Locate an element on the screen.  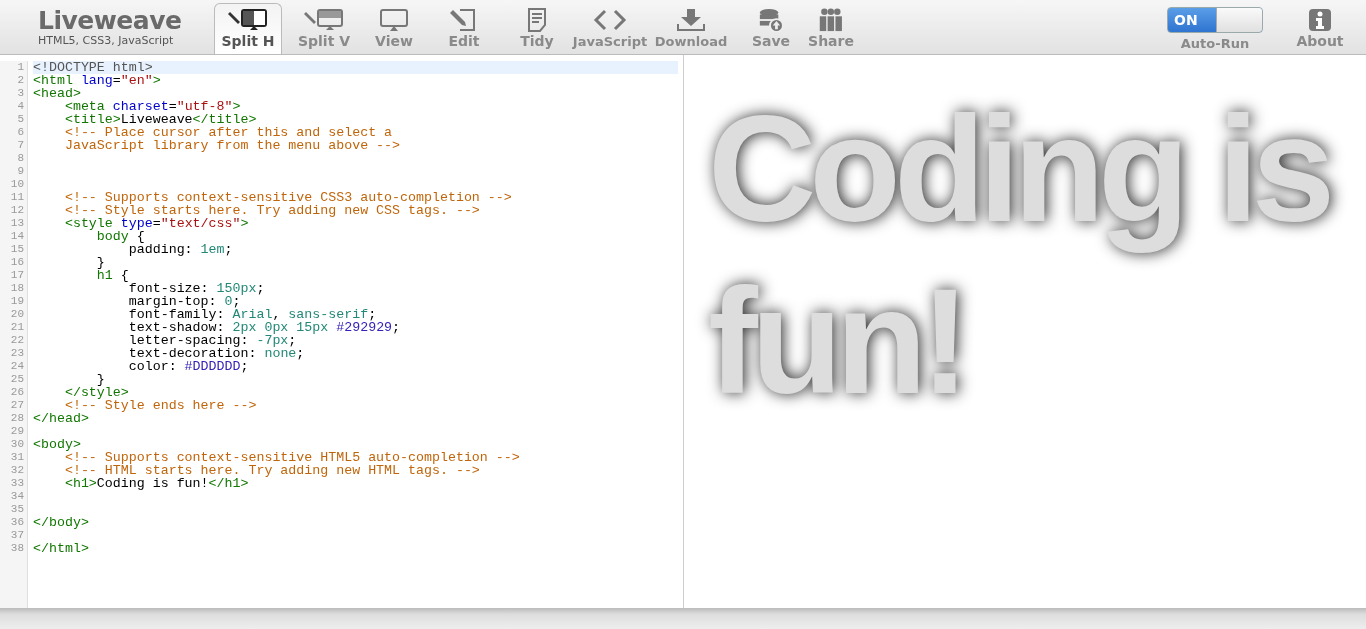
code-line: <title>Liveweave</title> is located at coordinates (160, 119).